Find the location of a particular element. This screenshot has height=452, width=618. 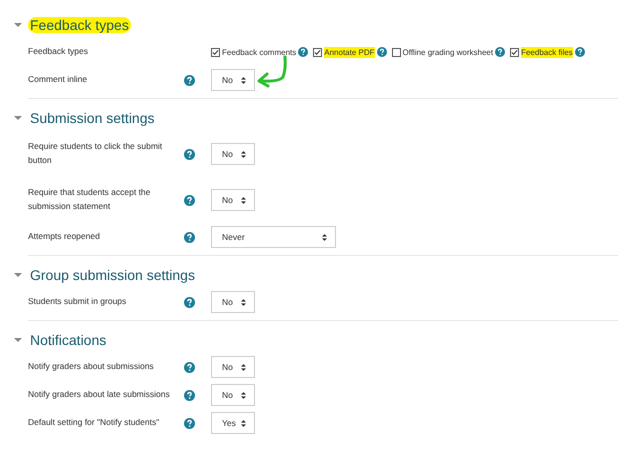

section-heading: Group submission settings is located at coordinates (112, 275).